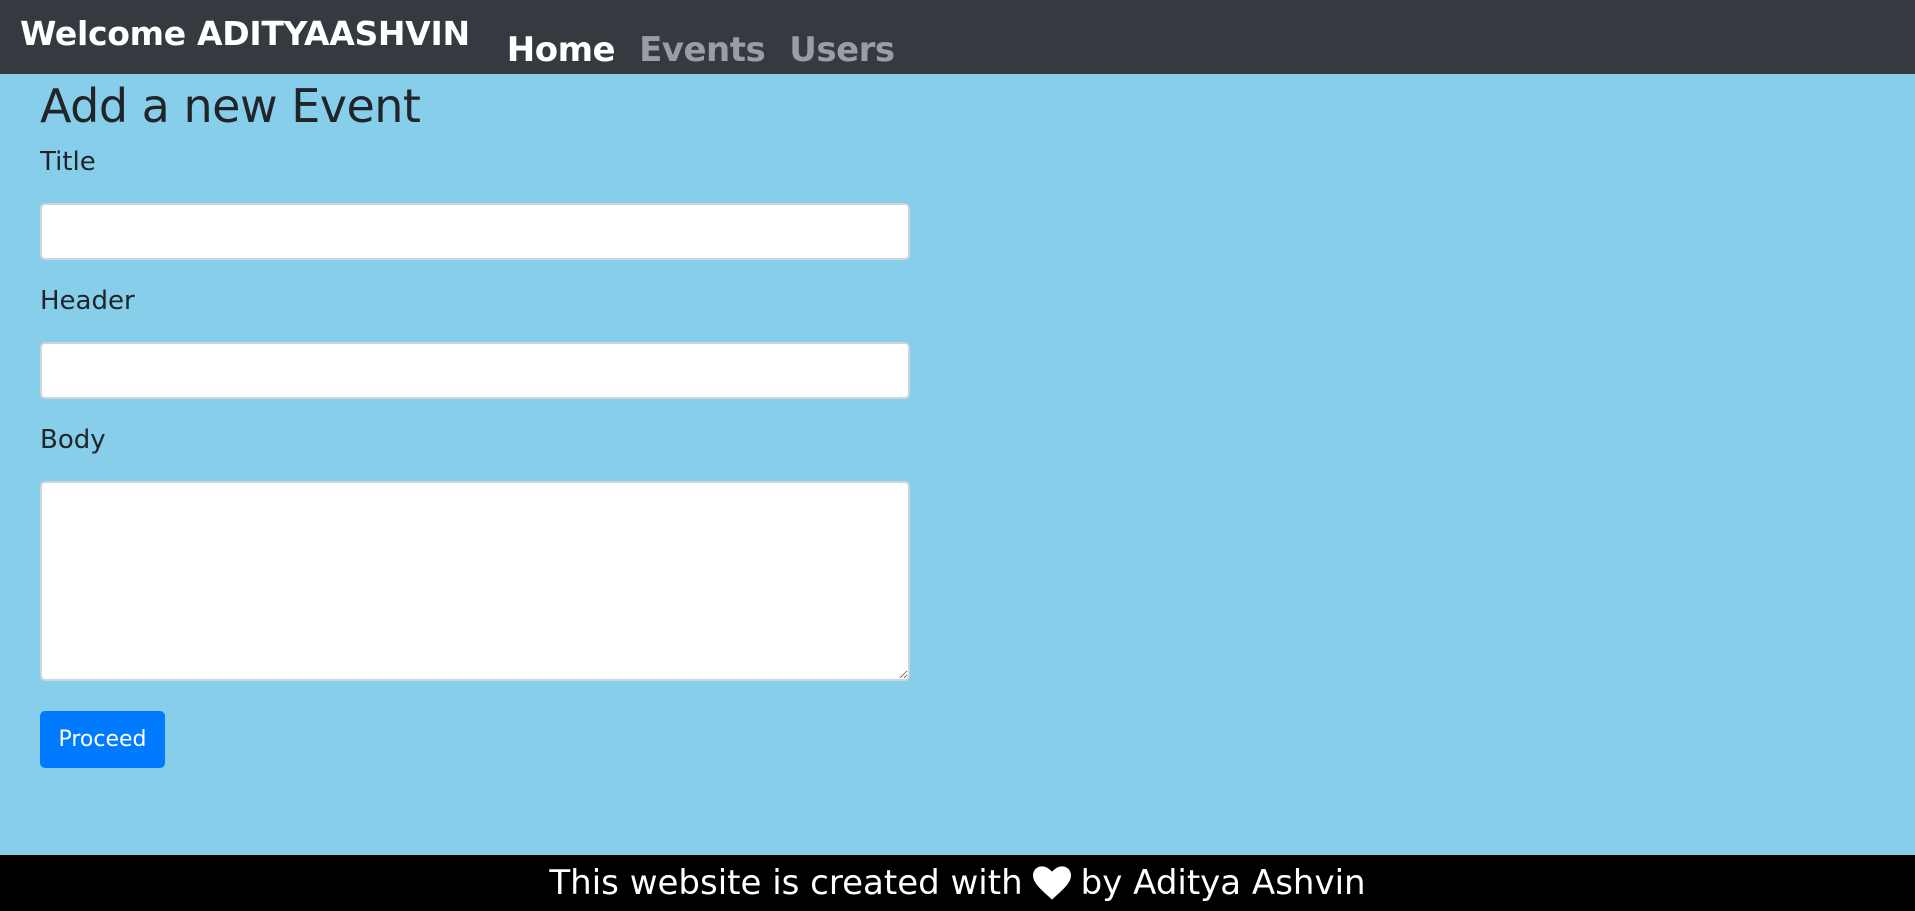 The image size is (1915, 911). Describe the element at coordinates (786, 883) in the screenshot. I see `footer-text-before: This website is created with` at that location.